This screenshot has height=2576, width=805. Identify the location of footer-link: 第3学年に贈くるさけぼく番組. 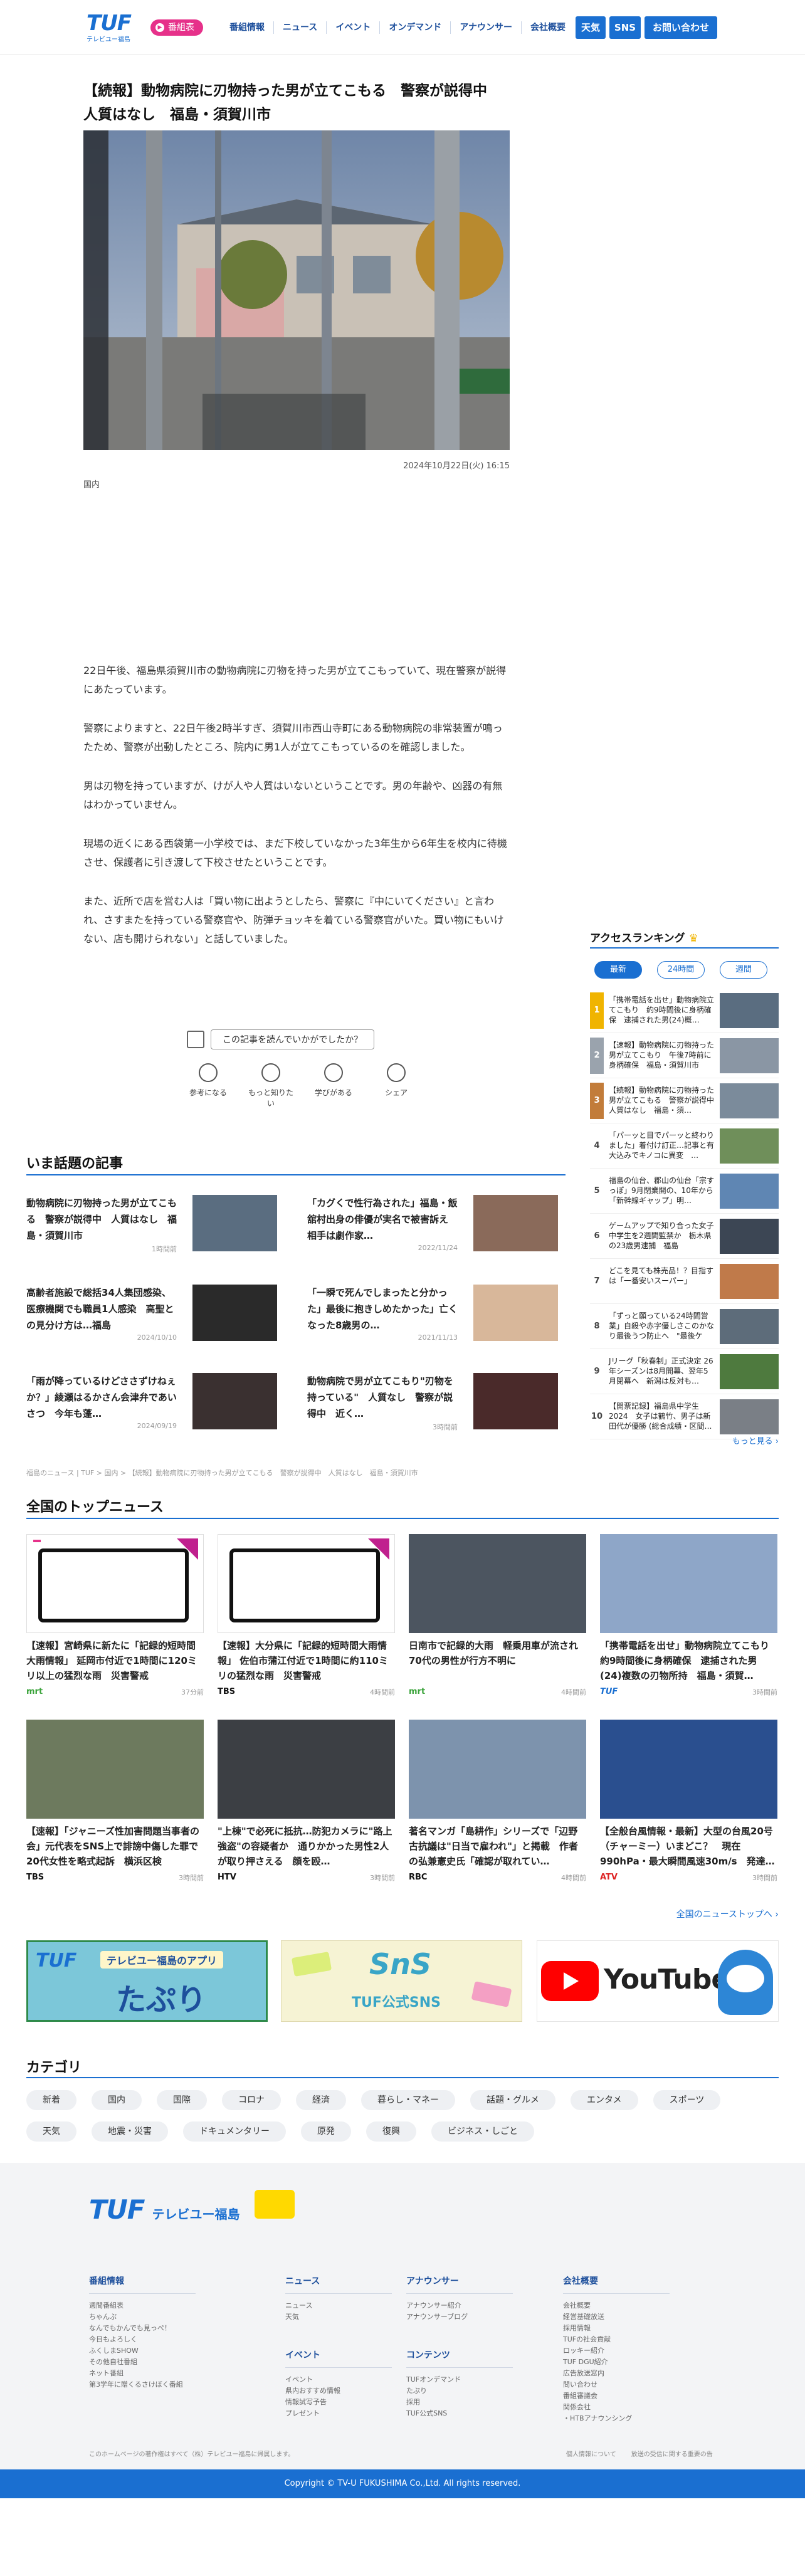
(143, 2384).